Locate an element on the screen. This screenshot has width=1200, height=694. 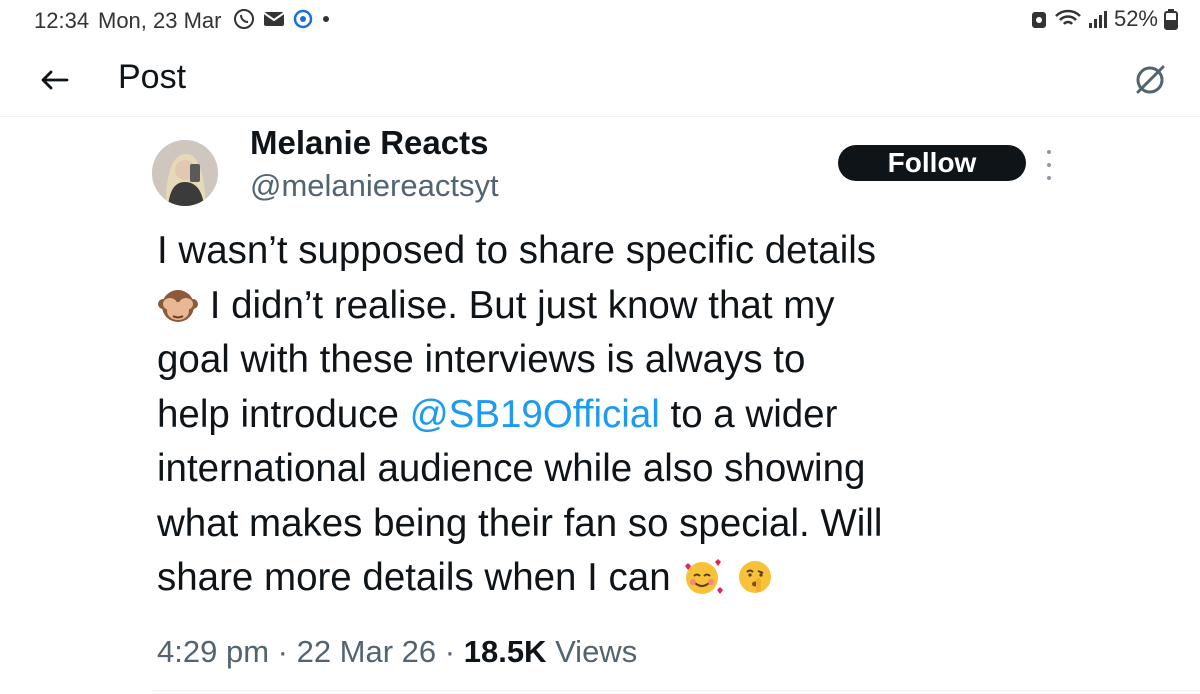
post-date: 22 Mar 26 is located at coordinates (367, 651).